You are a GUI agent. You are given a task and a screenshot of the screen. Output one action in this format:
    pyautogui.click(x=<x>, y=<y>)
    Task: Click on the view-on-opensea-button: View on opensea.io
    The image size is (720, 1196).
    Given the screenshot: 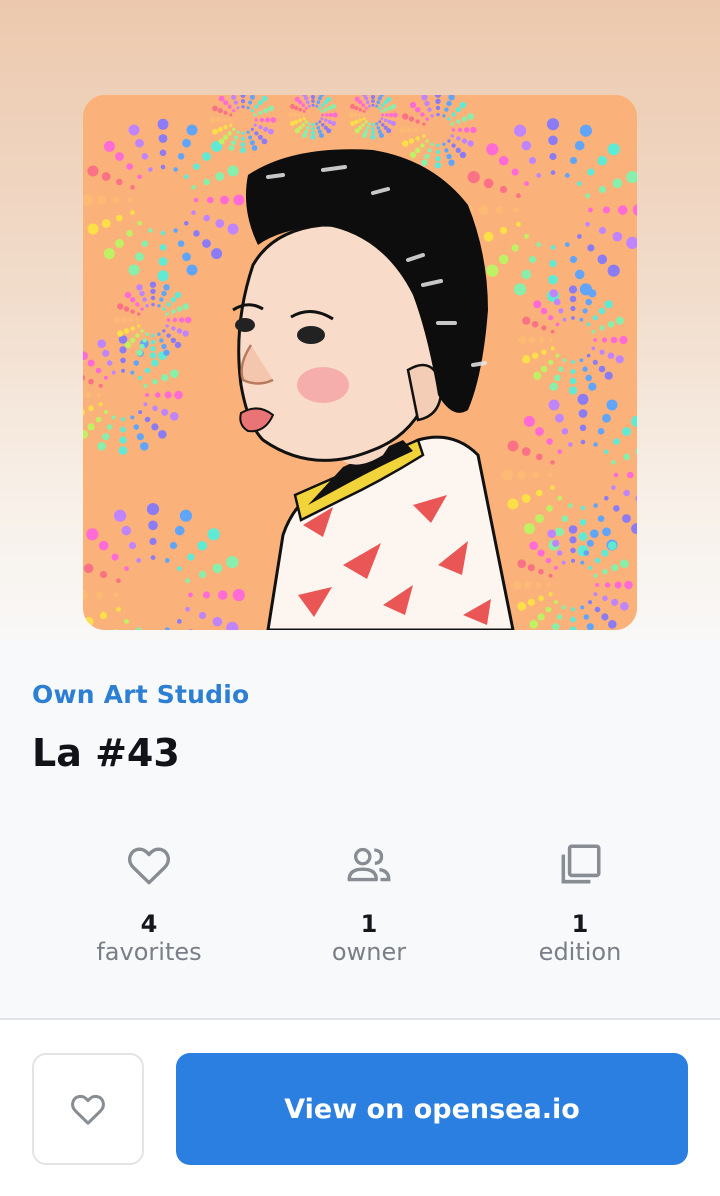 What is the action you would take?
    pyautogui.click(x=432, y=1109)
    